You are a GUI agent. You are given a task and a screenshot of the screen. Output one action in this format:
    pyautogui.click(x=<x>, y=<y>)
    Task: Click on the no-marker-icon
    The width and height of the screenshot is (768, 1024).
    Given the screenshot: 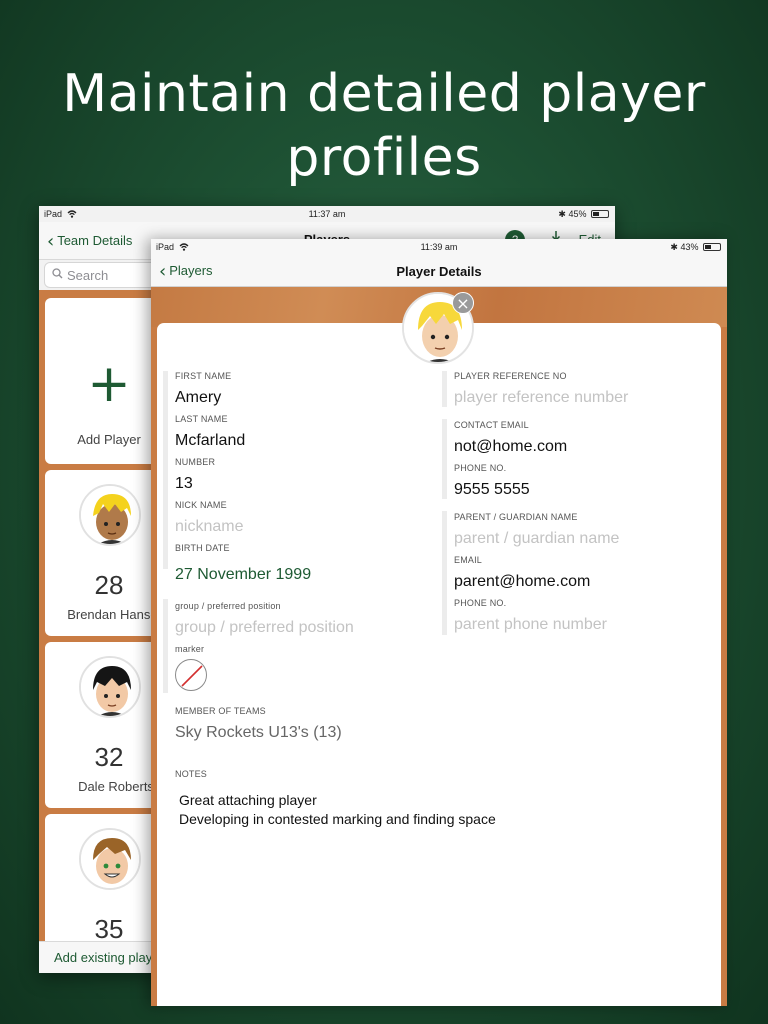 What is the action you would take?
    pyautogui.click(x=192, y=676)
    